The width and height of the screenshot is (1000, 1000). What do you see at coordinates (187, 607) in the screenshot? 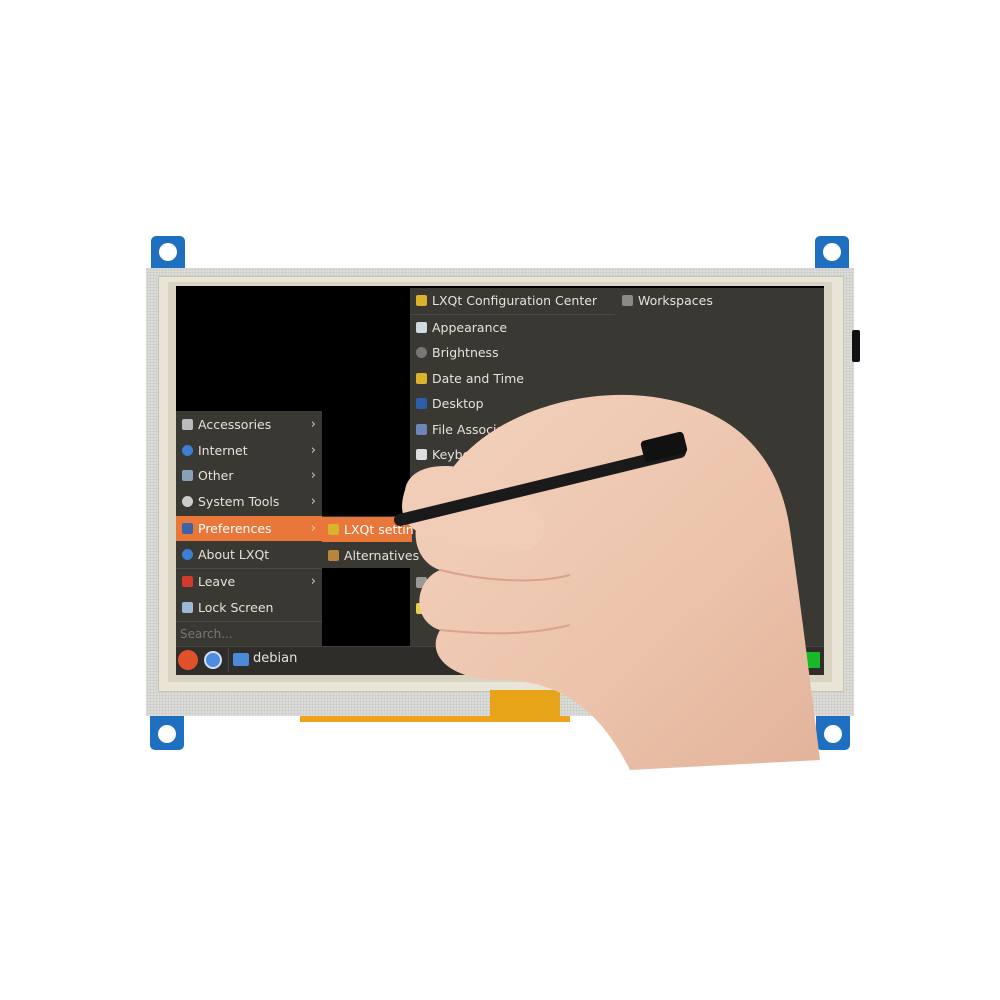
I see `lock-icon` at bounding box center [187, 607].